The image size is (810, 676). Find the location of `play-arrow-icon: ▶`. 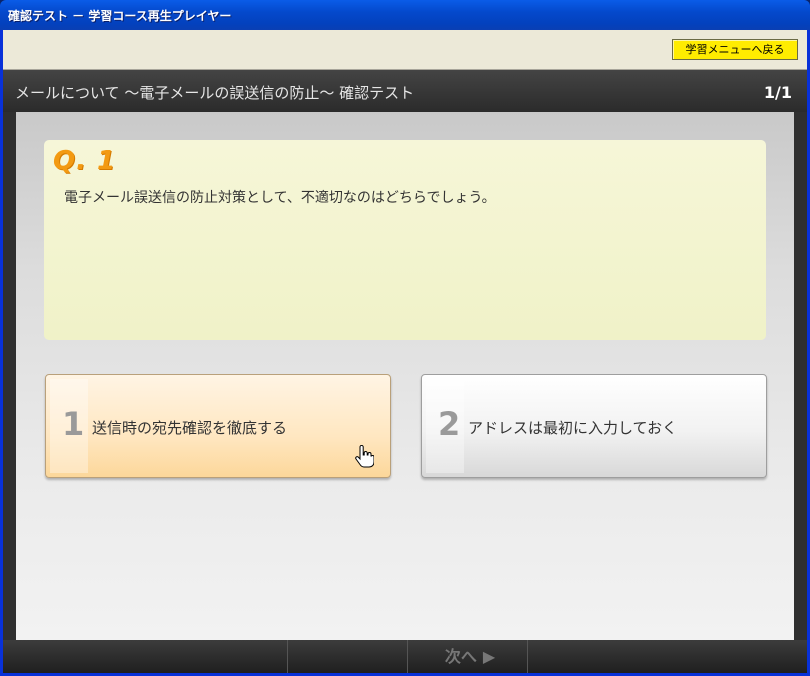

play-arrow-icon: ▶ is located at coordinates (489, 656).